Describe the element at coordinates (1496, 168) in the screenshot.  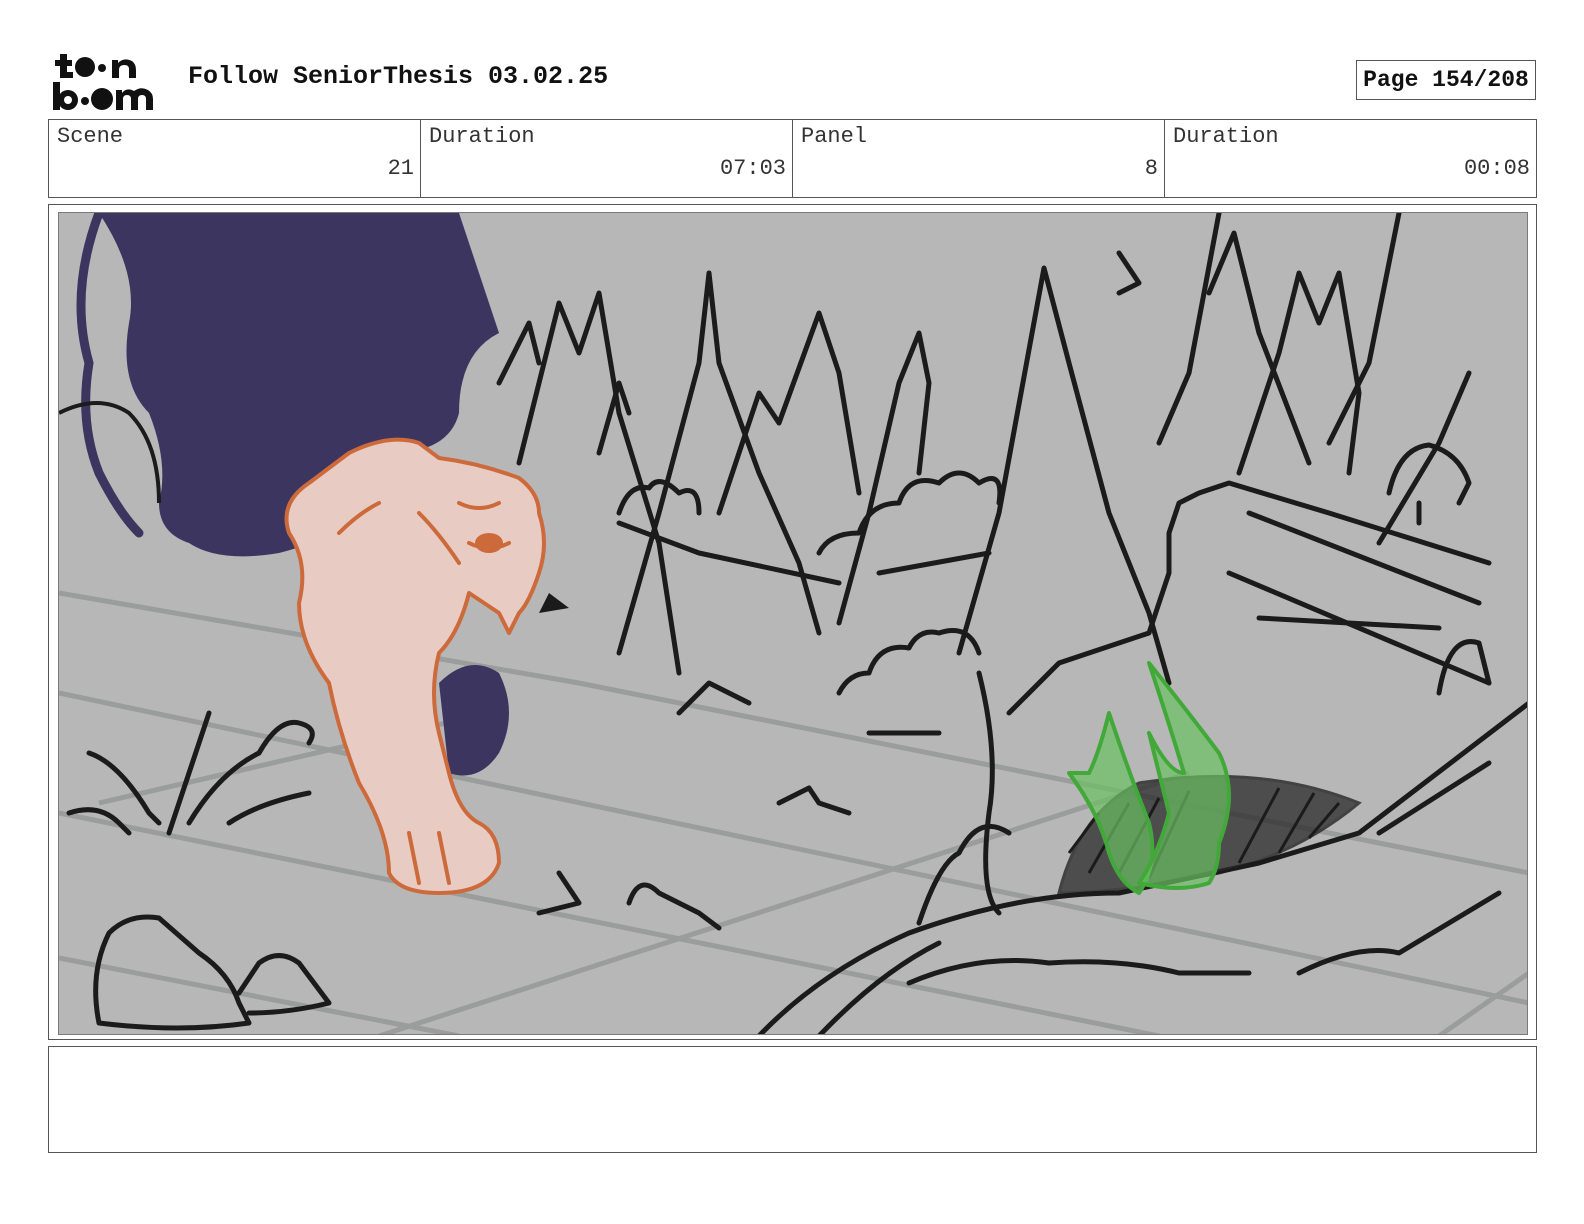
I see `panel-duration-value: 00:08` at that location.